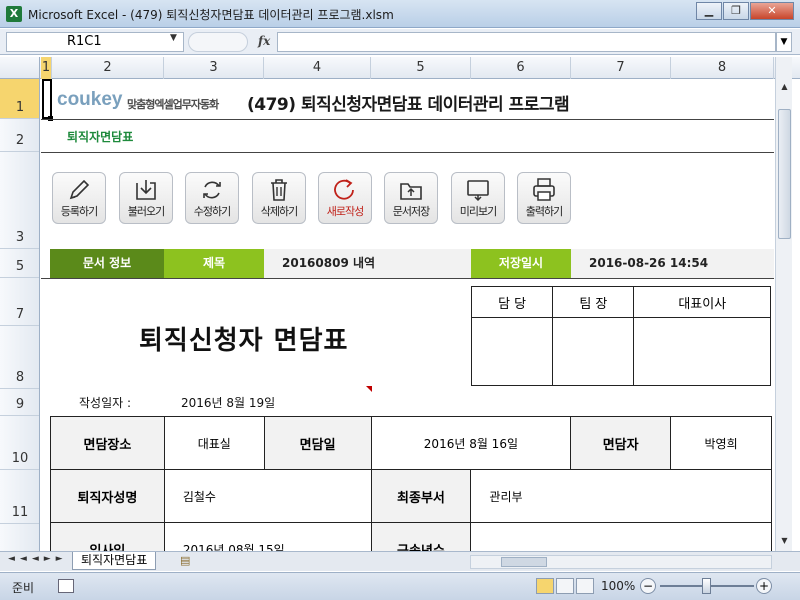  I want to click on delete-button-label: 삭제하기, so click(279, 211).